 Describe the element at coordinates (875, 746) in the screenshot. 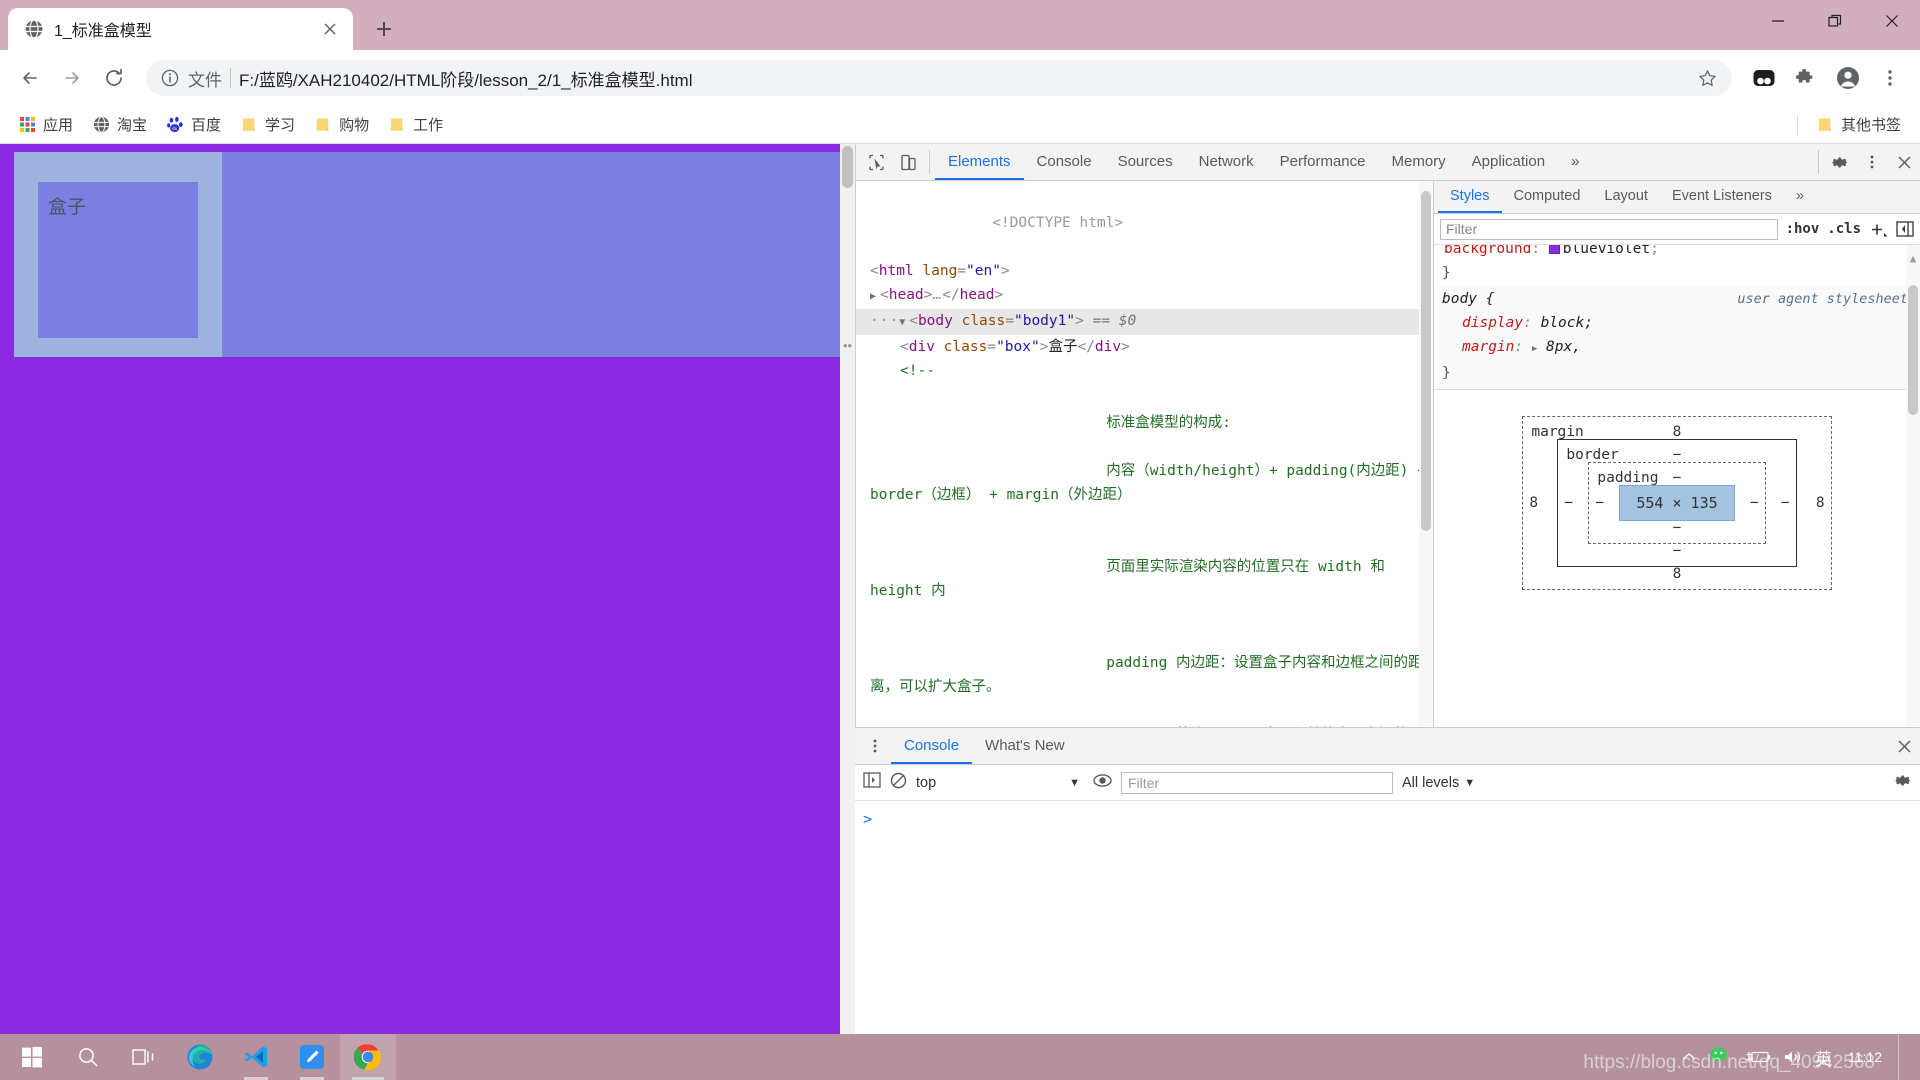

I see `drawer-menu-icon` at that location.